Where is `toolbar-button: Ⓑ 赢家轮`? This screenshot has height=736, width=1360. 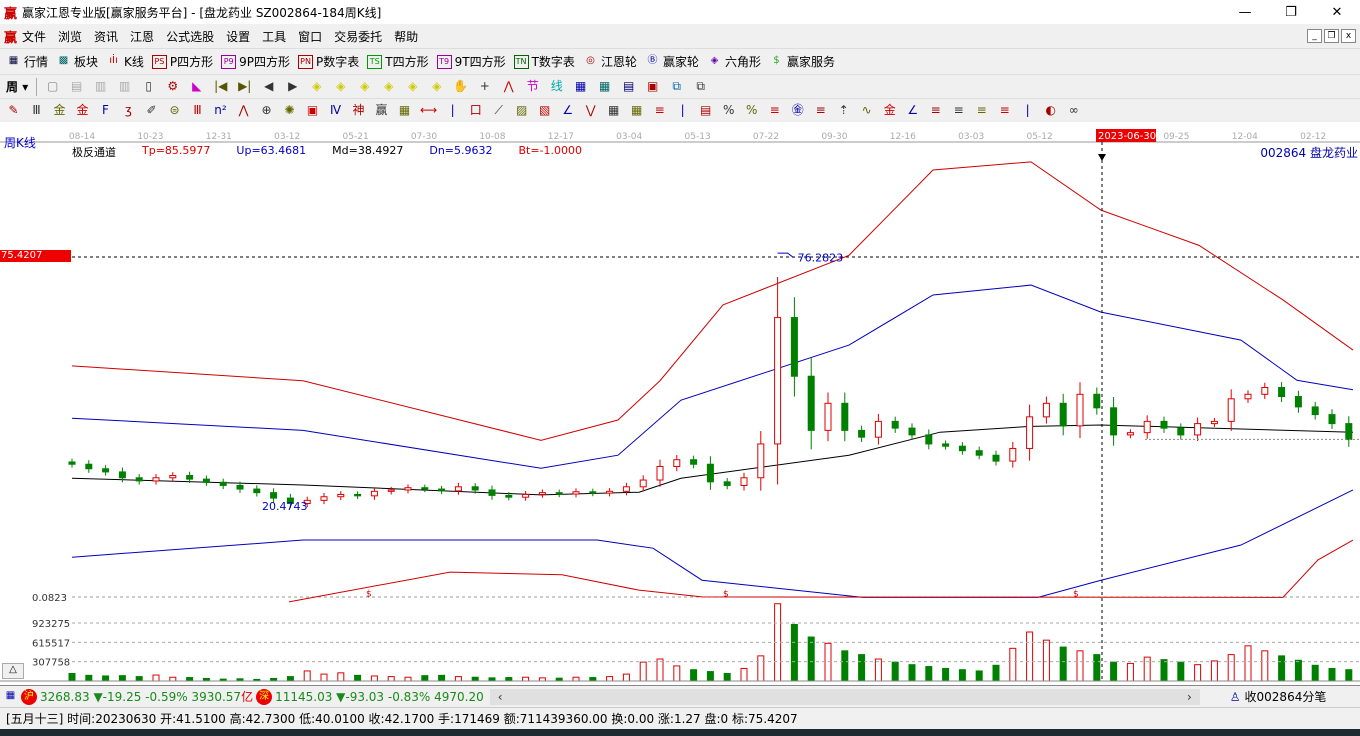 toolbar-button: Ⓑ 赢家轮 is located at coordinates (672, 61).